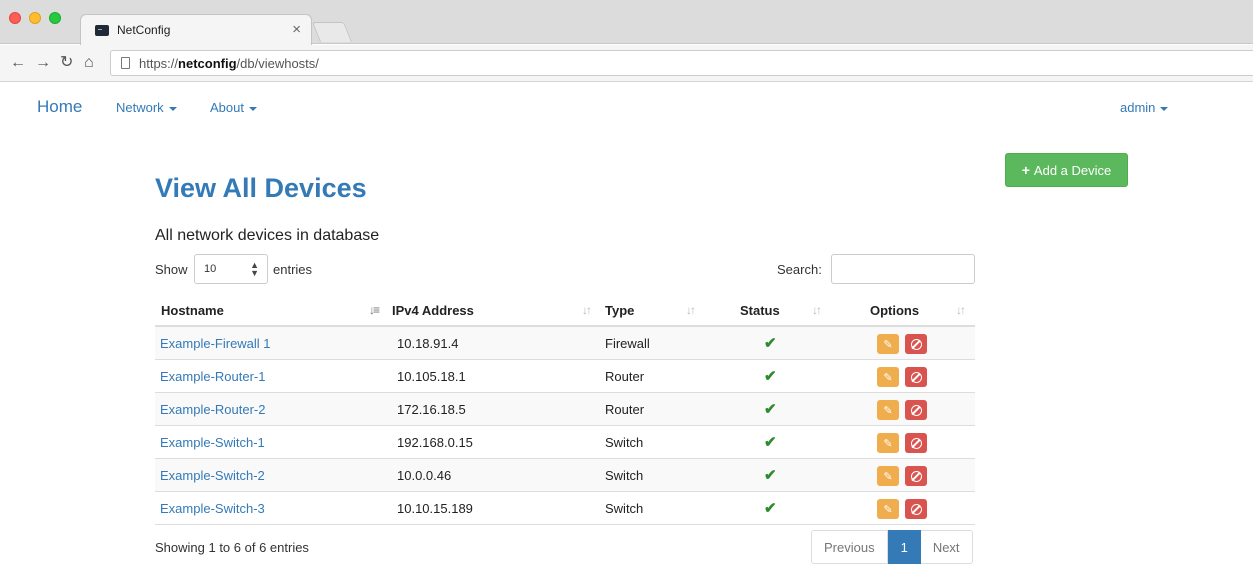 This screenshot has width=1253, height=564. I want to click on entries-label: entries, so click(293, 269).